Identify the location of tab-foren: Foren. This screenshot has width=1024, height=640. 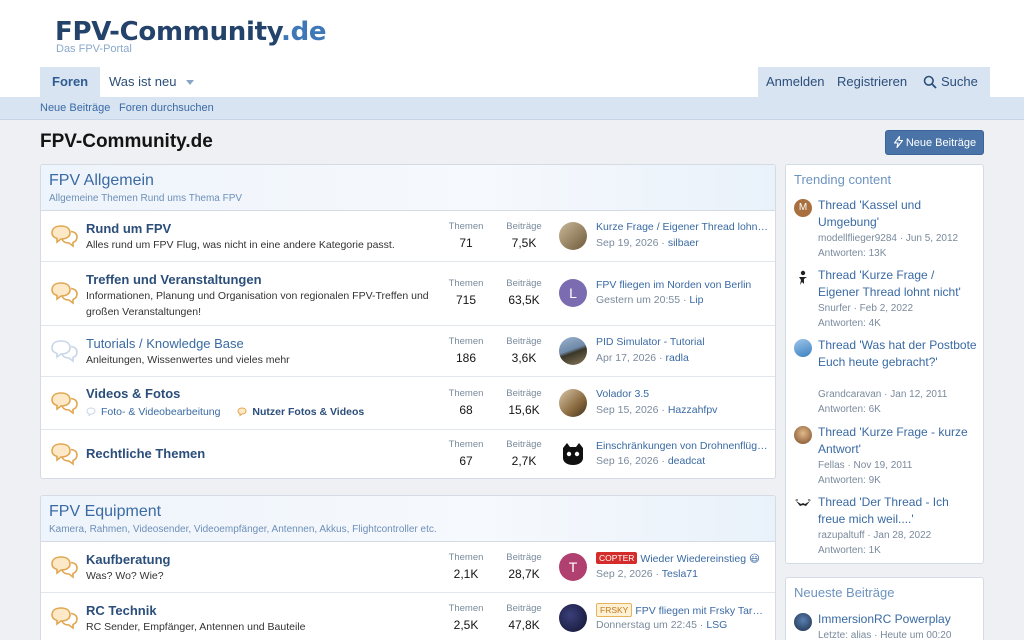
(70, 82).